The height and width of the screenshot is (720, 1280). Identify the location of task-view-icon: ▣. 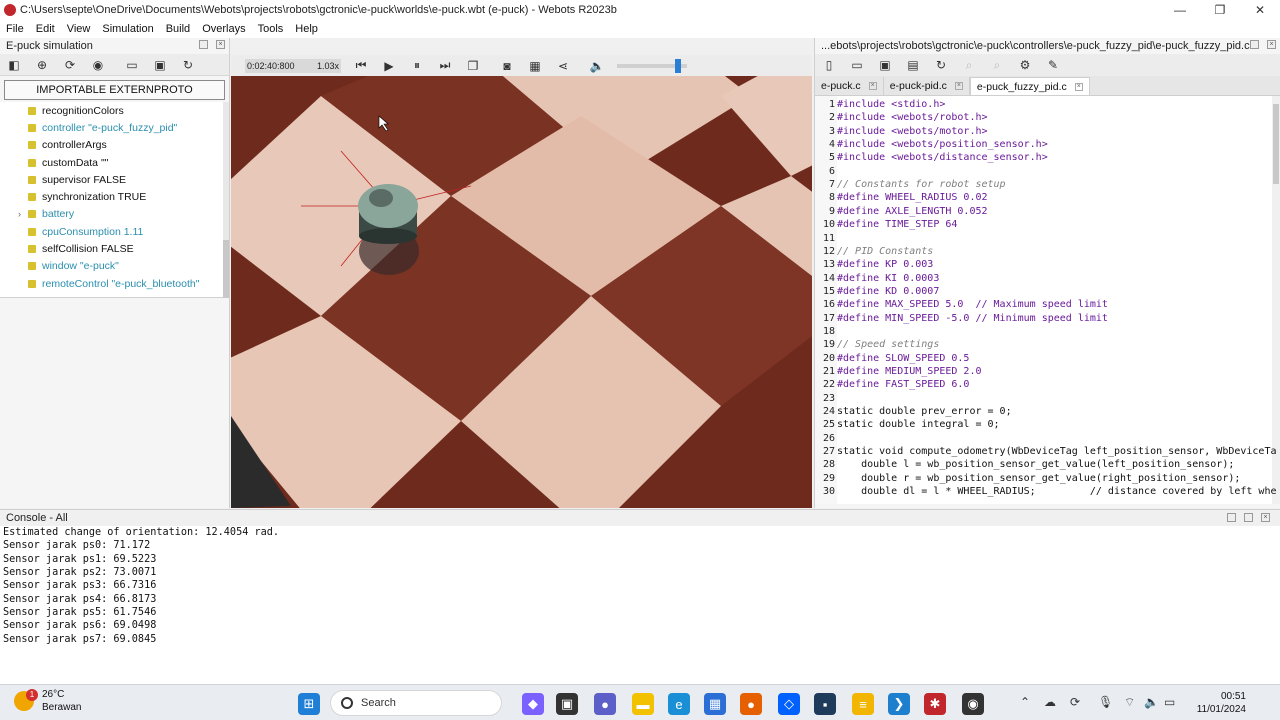
(567, 704).